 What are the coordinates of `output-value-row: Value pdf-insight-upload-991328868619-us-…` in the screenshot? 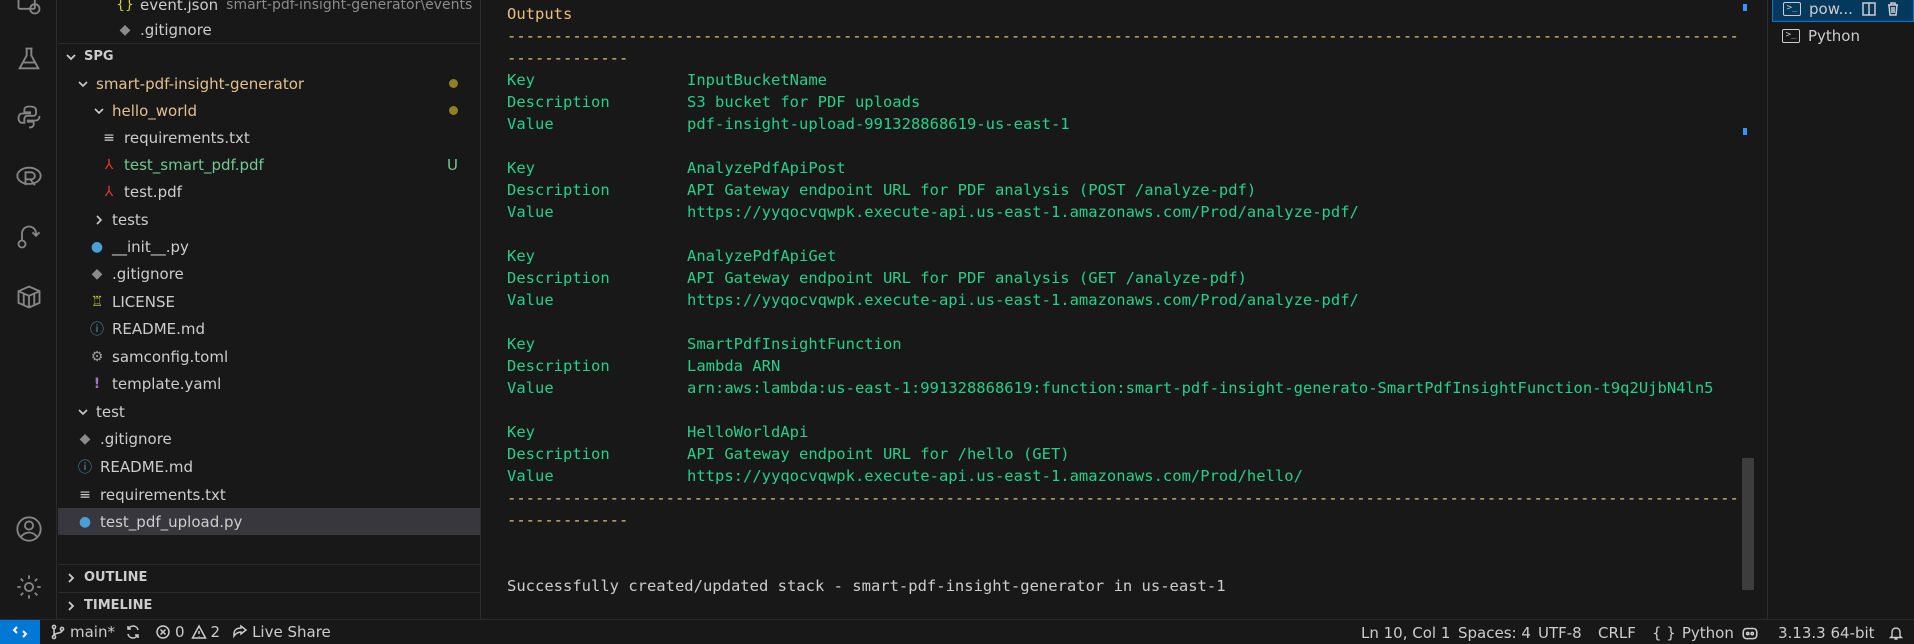 It's located at (788, 124).